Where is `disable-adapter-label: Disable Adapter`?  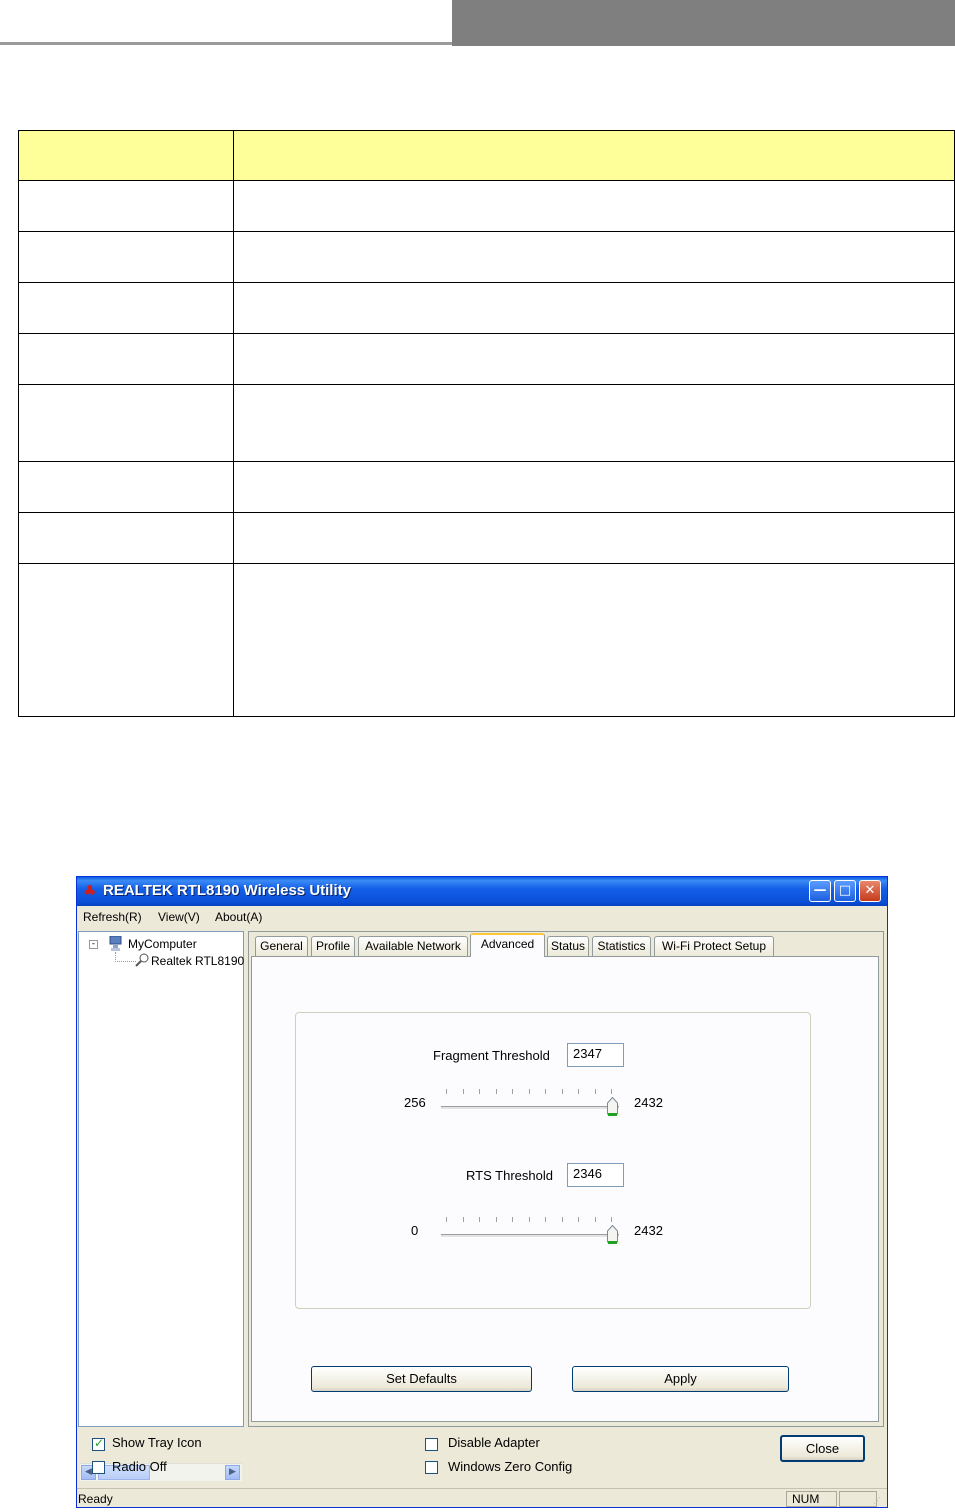 disable-adapter-label: Disable Adapter is located at coordinates (494, 1442).